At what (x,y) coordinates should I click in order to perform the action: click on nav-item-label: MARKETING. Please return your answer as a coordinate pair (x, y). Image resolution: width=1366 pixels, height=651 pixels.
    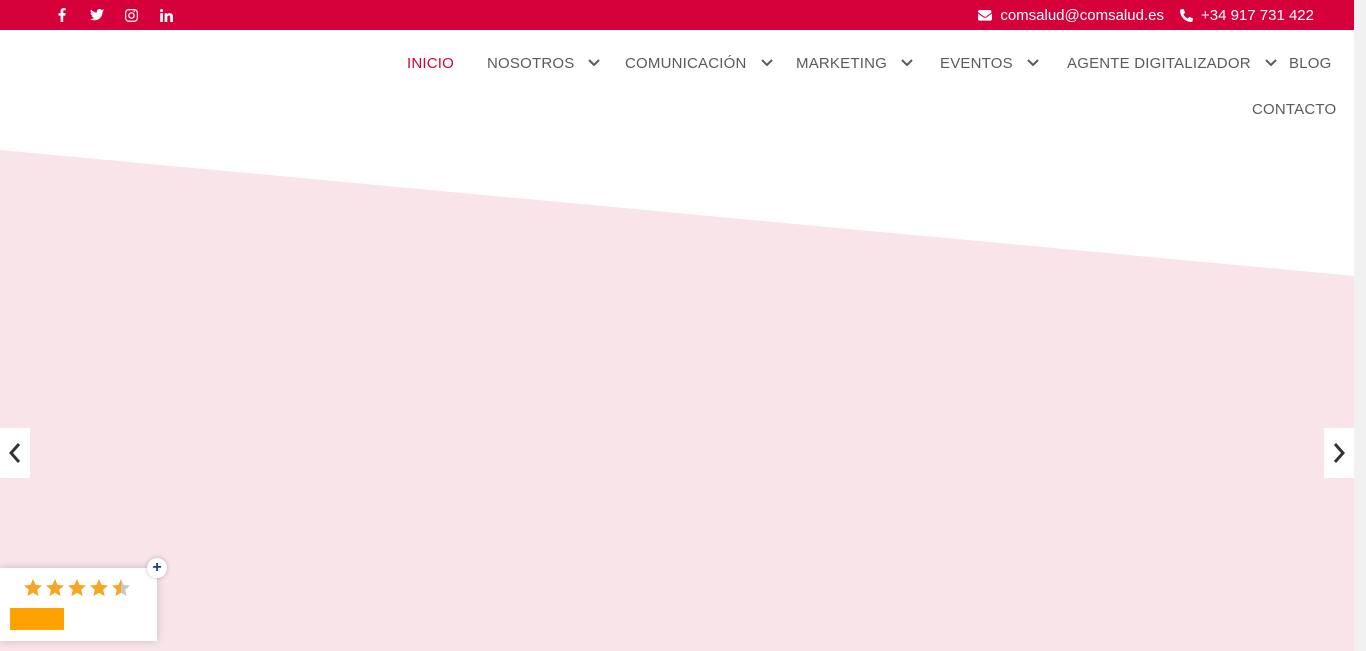
    Looking at the image, I should click on (841, 63).